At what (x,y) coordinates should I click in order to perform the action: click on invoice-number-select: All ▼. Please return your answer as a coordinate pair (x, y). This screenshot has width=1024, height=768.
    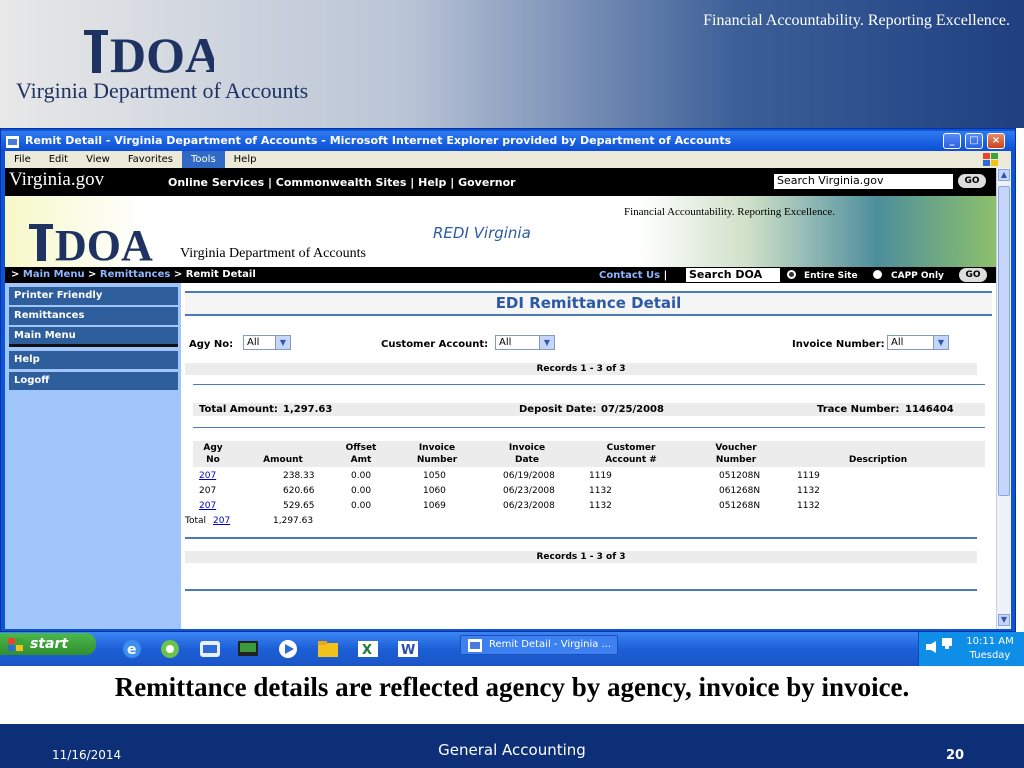
    Looking at the image, I should click on (918, 342).